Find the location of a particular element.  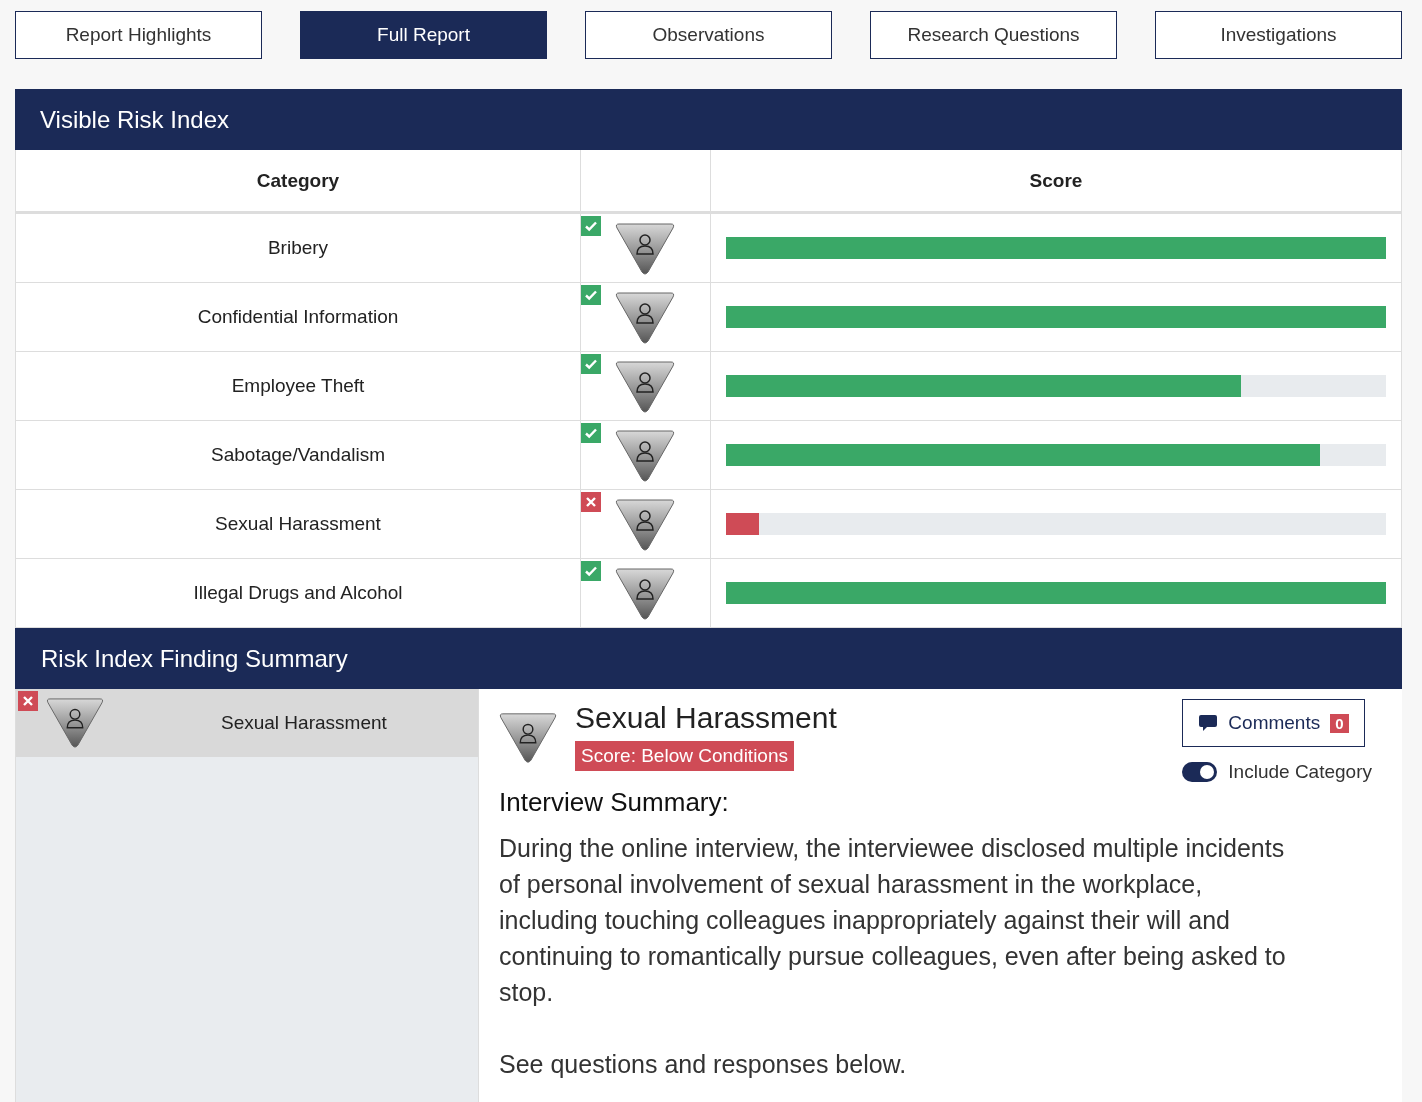

section-title: Risk Index Finding Summary is located at coordinates (194, 658).